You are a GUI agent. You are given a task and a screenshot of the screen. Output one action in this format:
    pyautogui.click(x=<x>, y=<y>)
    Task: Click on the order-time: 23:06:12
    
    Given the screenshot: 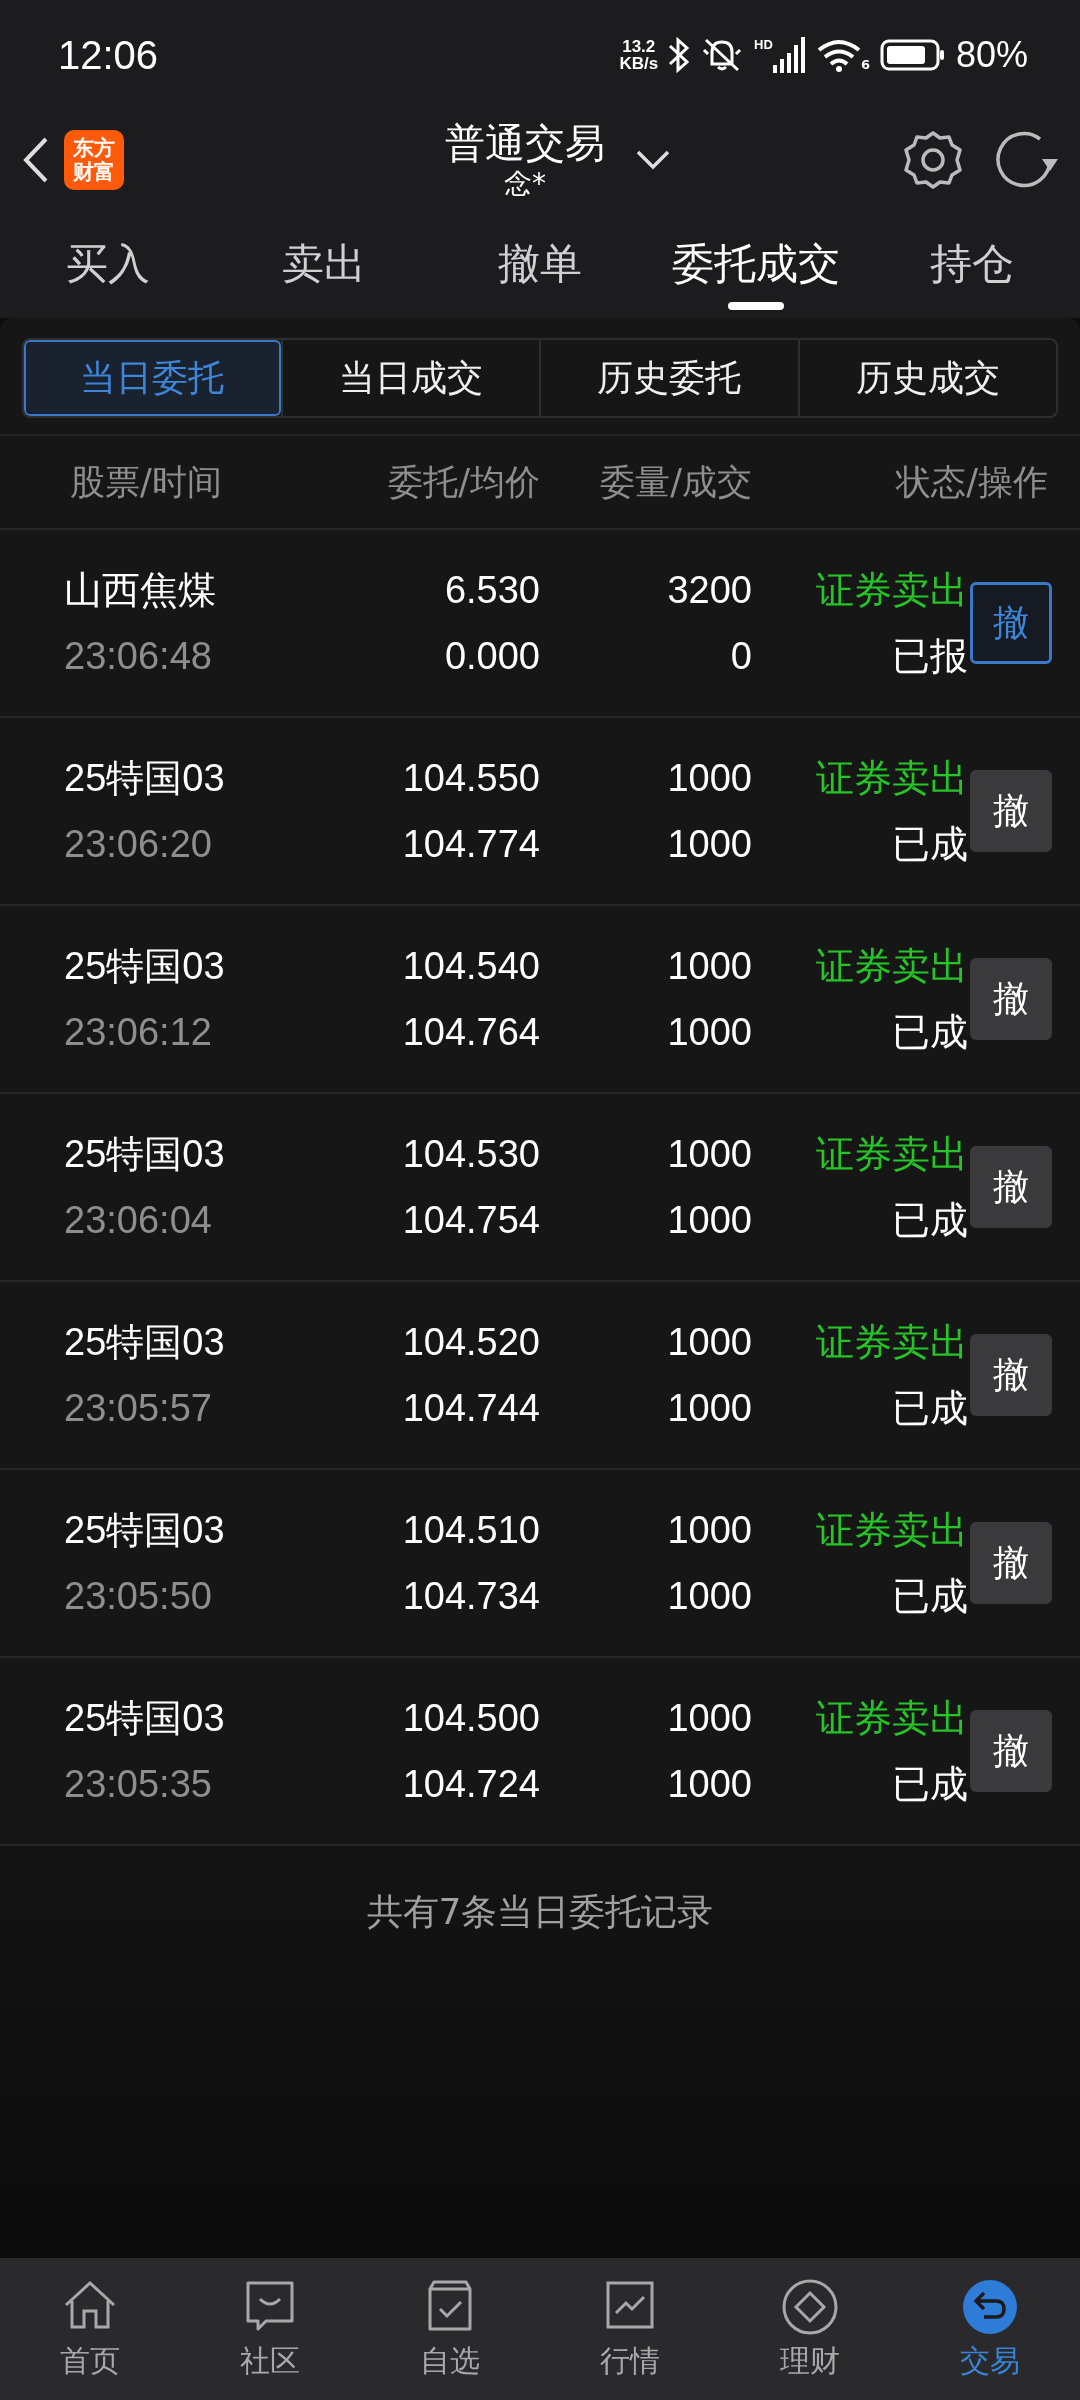 What is the action you would take?
    pyautogui.click(x=138, y=1032)
    